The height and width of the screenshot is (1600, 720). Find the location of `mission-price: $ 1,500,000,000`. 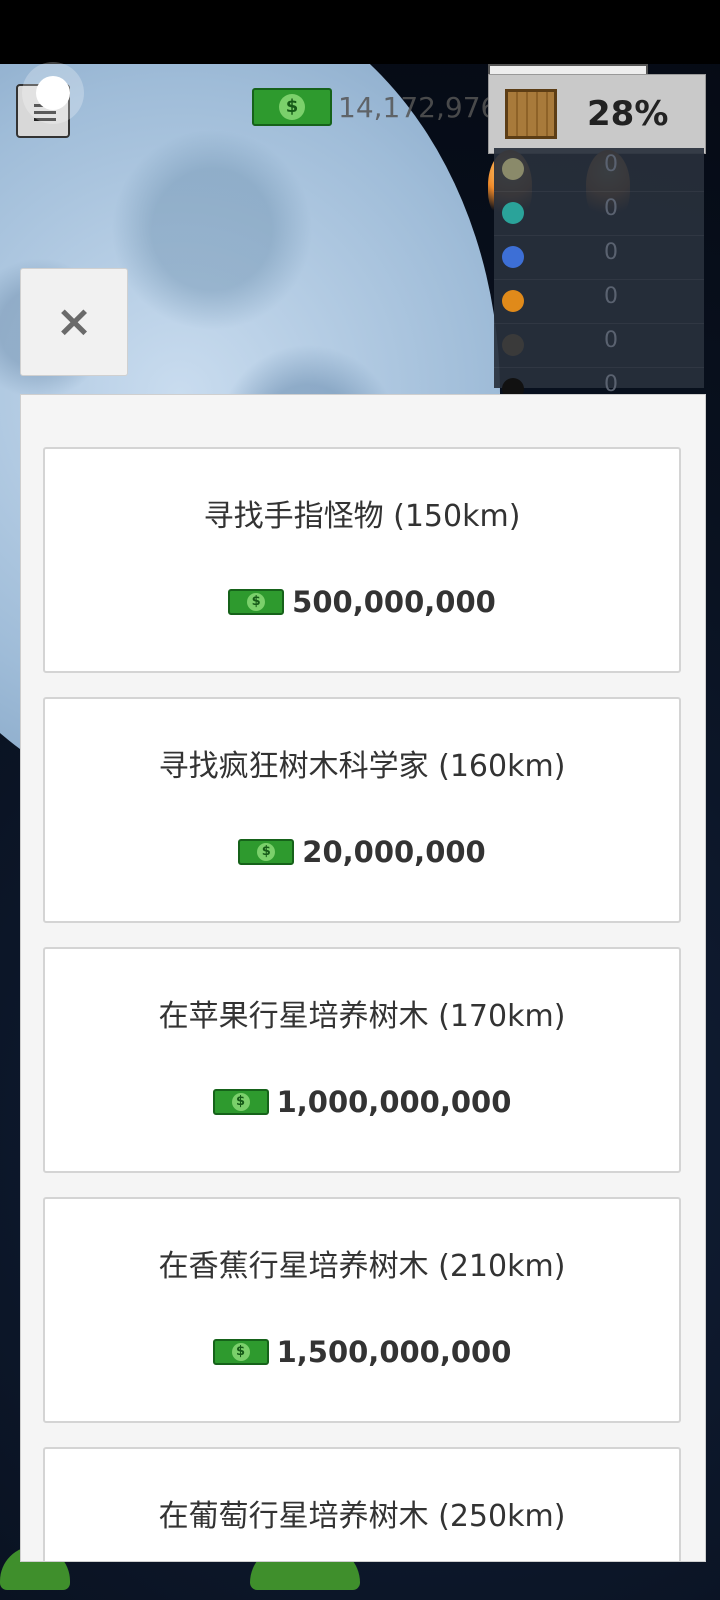

mission-price: $ 1,500,000,000 is located at coordinates (362, 1352).